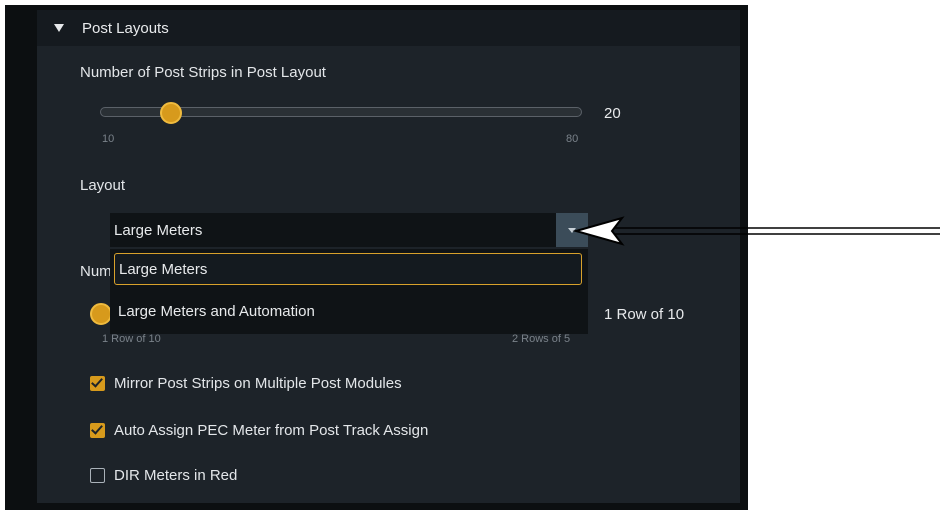 The height and width of the screenshot is (510, 943). I want to click on callout-arrow-icon, so click(756, 231).